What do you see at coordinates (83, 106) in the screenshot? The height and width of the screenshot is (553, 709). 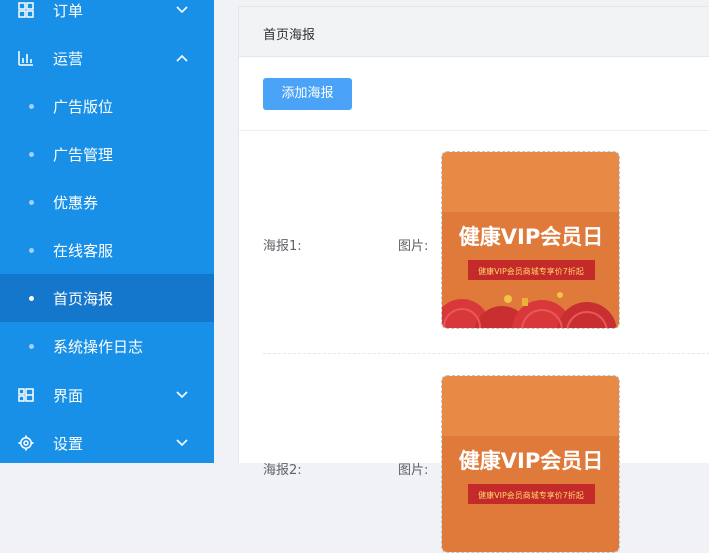 I see `sidebar-item-label: 广告版位` at bounding box center [83, 106].